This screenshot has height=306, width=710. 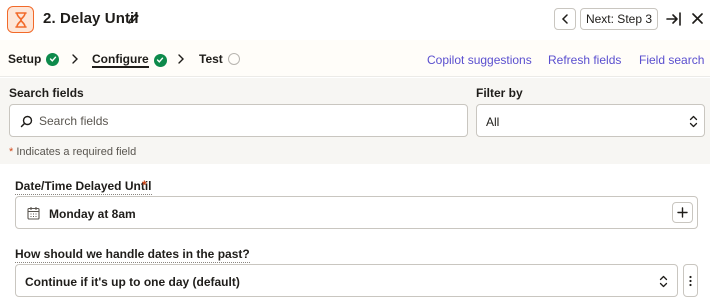 What do you see at coordinates (697, 18) in the screenshot?
I see `close-icon` at bounding box center [697, 18].